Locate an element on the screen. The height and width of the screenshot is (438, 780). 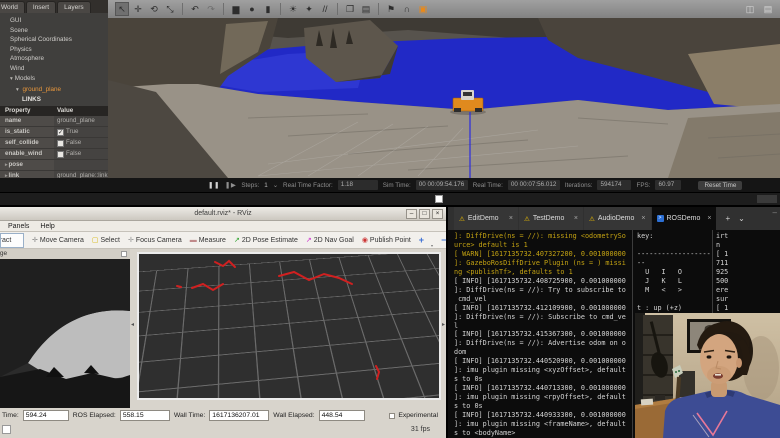
steps-value: 1 is located at coordinates (266, 185).